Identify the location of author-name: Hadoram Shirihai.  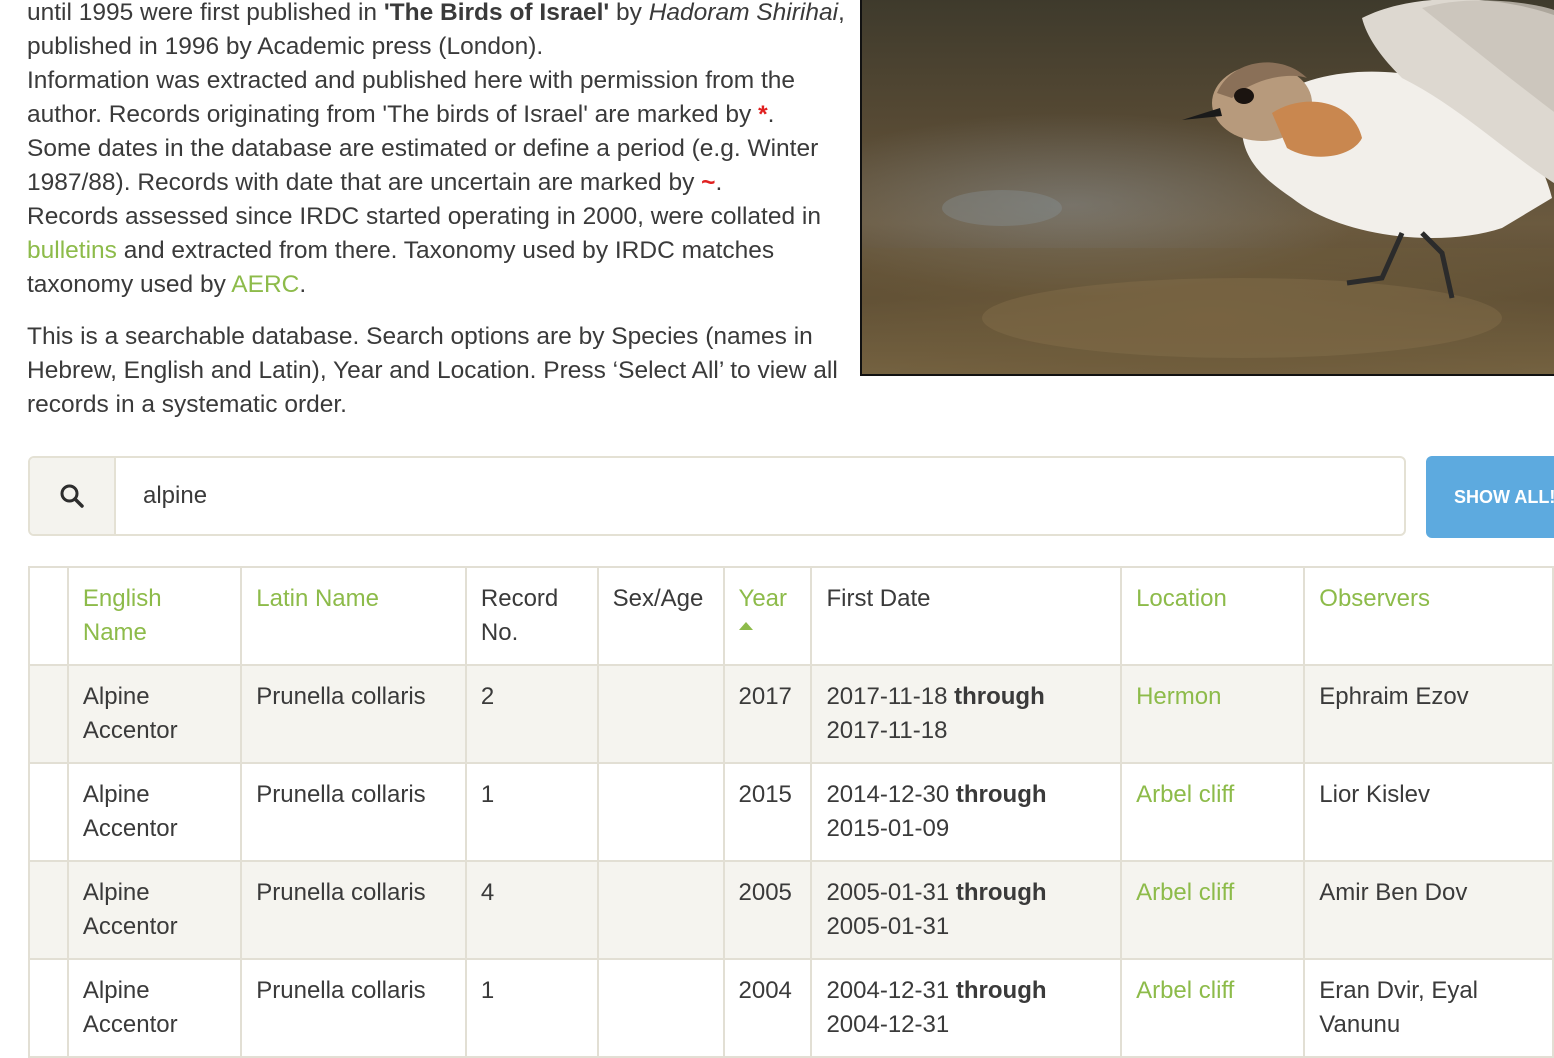
(743, 13).